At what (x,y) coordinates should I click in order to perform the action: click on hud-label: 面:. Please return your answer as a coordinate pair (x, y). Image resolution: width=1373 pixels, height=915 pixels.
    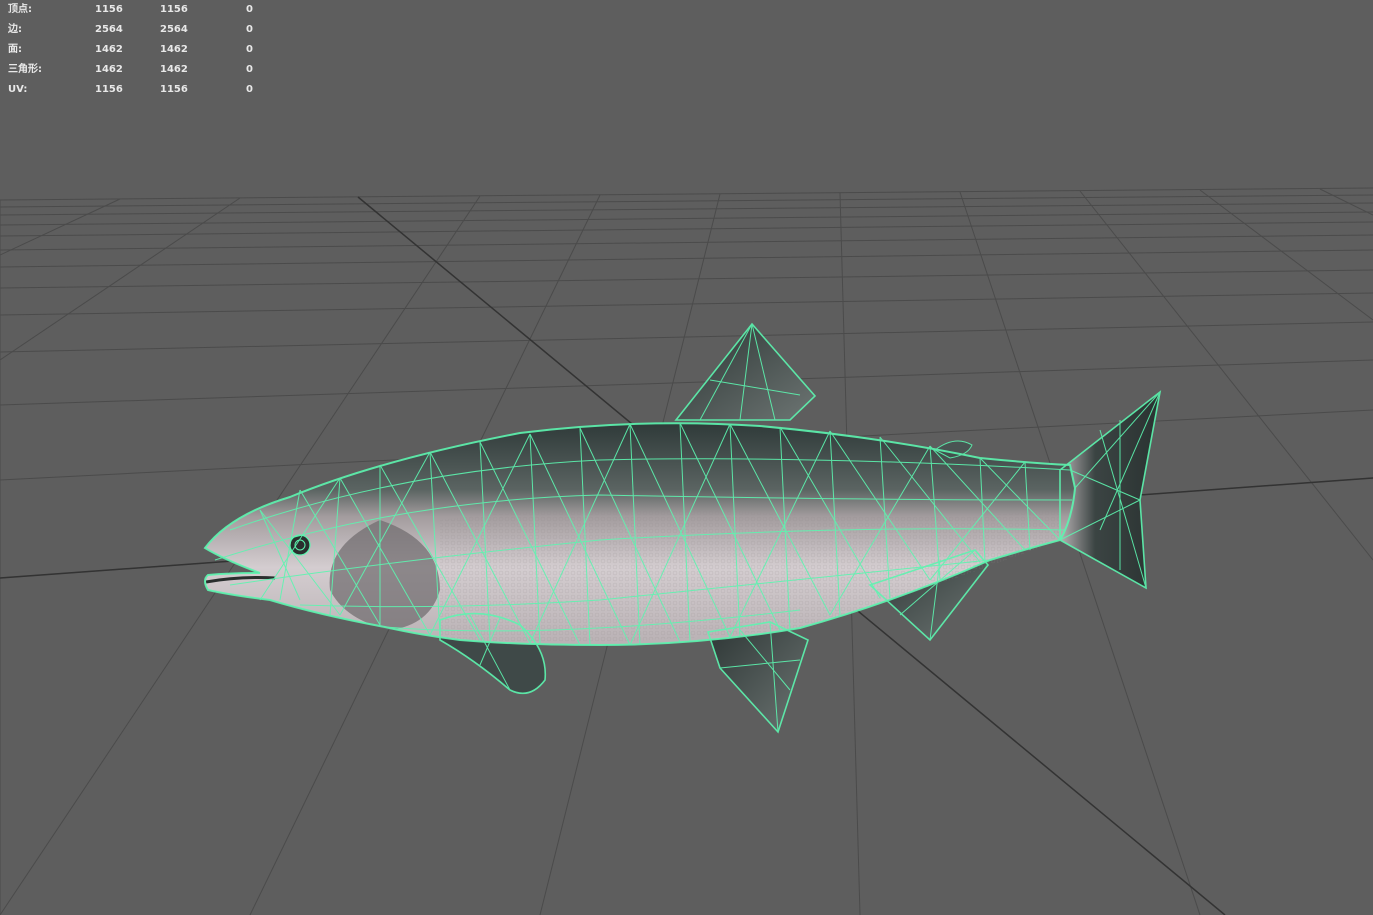
    Looking at the image, I should click on (15, 49).